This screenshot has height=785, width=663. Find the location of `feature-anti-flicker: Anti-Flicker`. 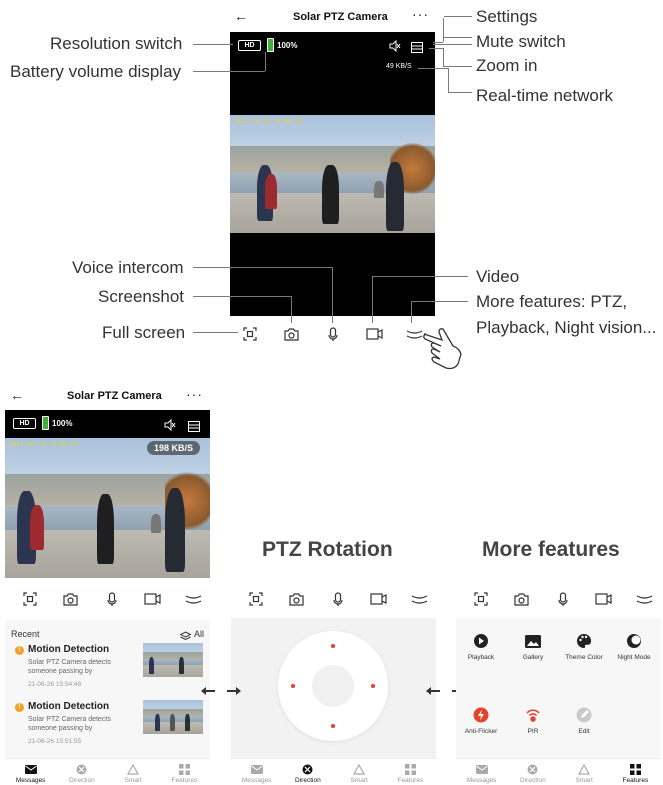

feature-anti-flicker: Anti-Flicker is located at coordinates (481, 721).